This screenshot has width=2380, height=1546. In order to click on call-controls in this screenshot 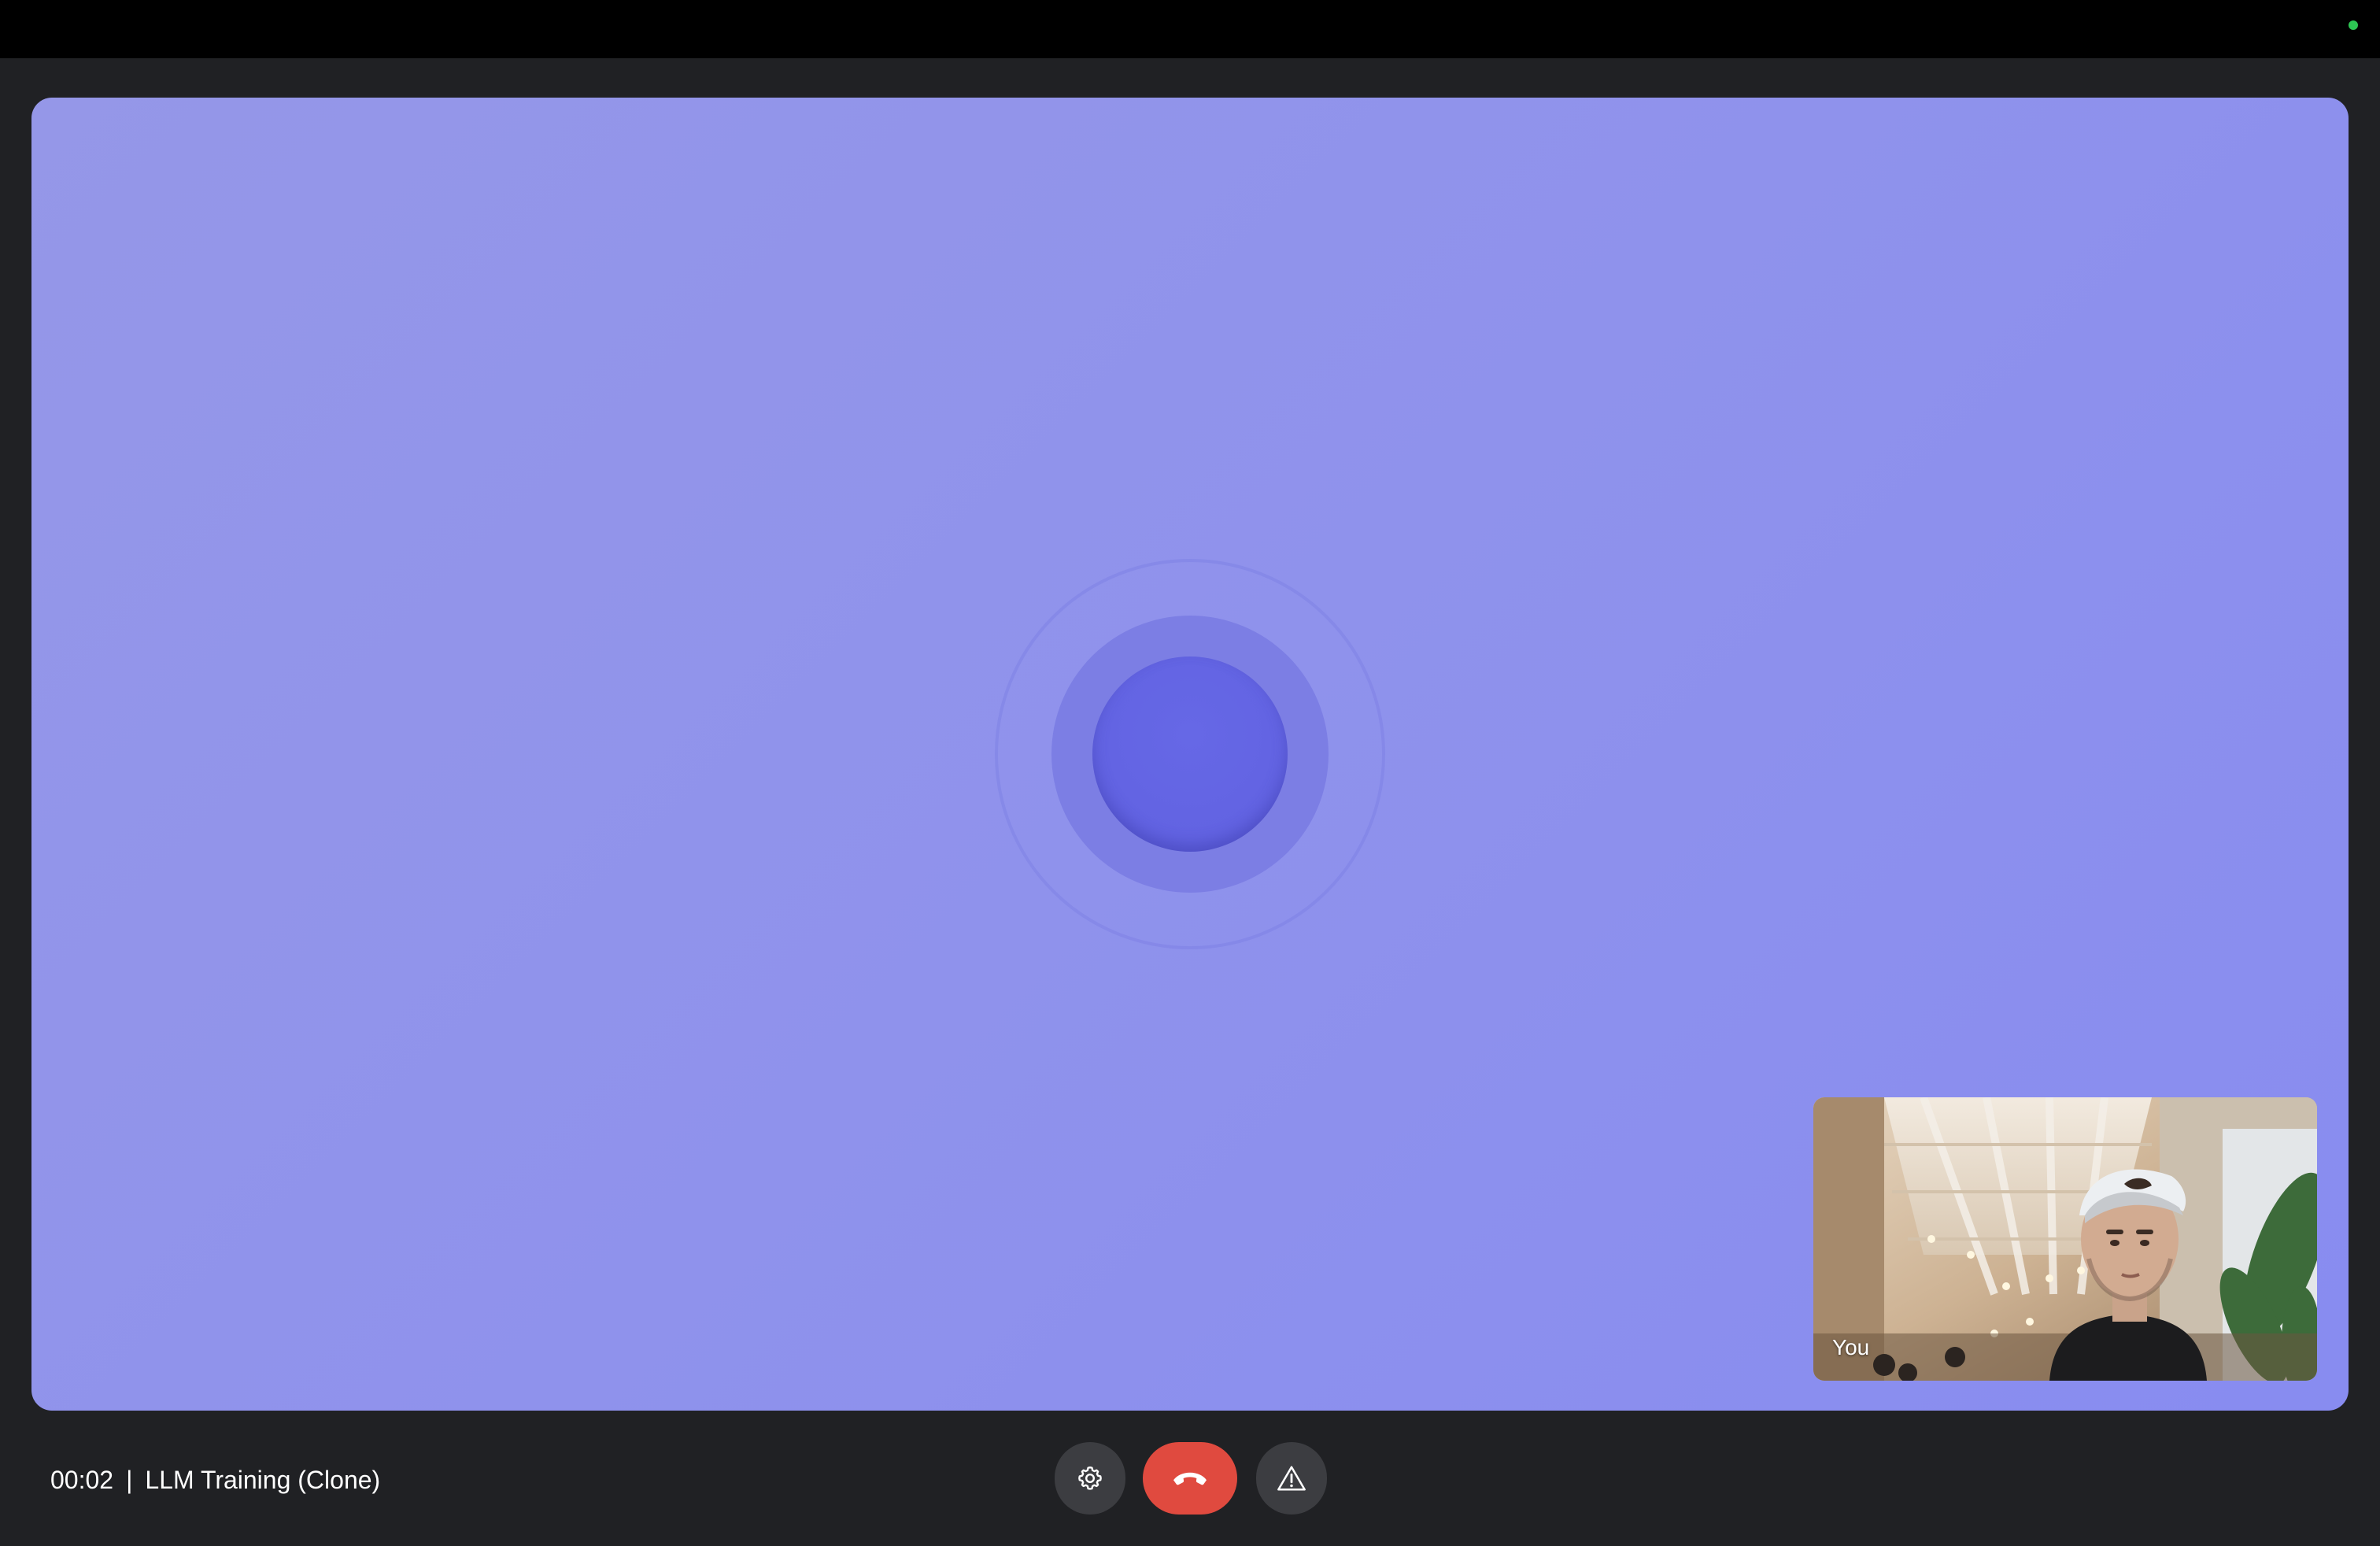, I will do `click(1190, 1479)`.